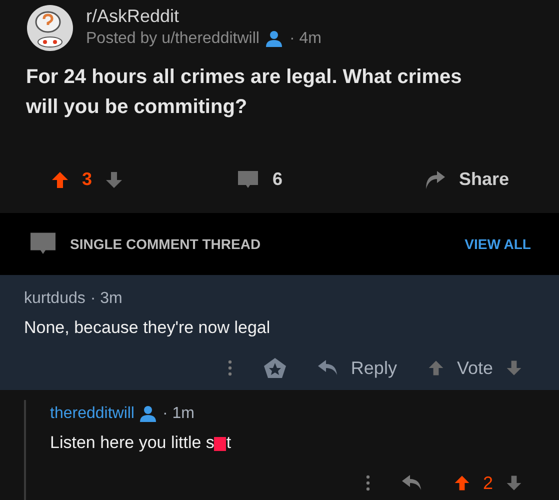 The image size is (559, 500). What do you see at coordinates (92, 414) in the screenshot?
I see `comment-author: theredditwill` at bounding box center [92, 414].